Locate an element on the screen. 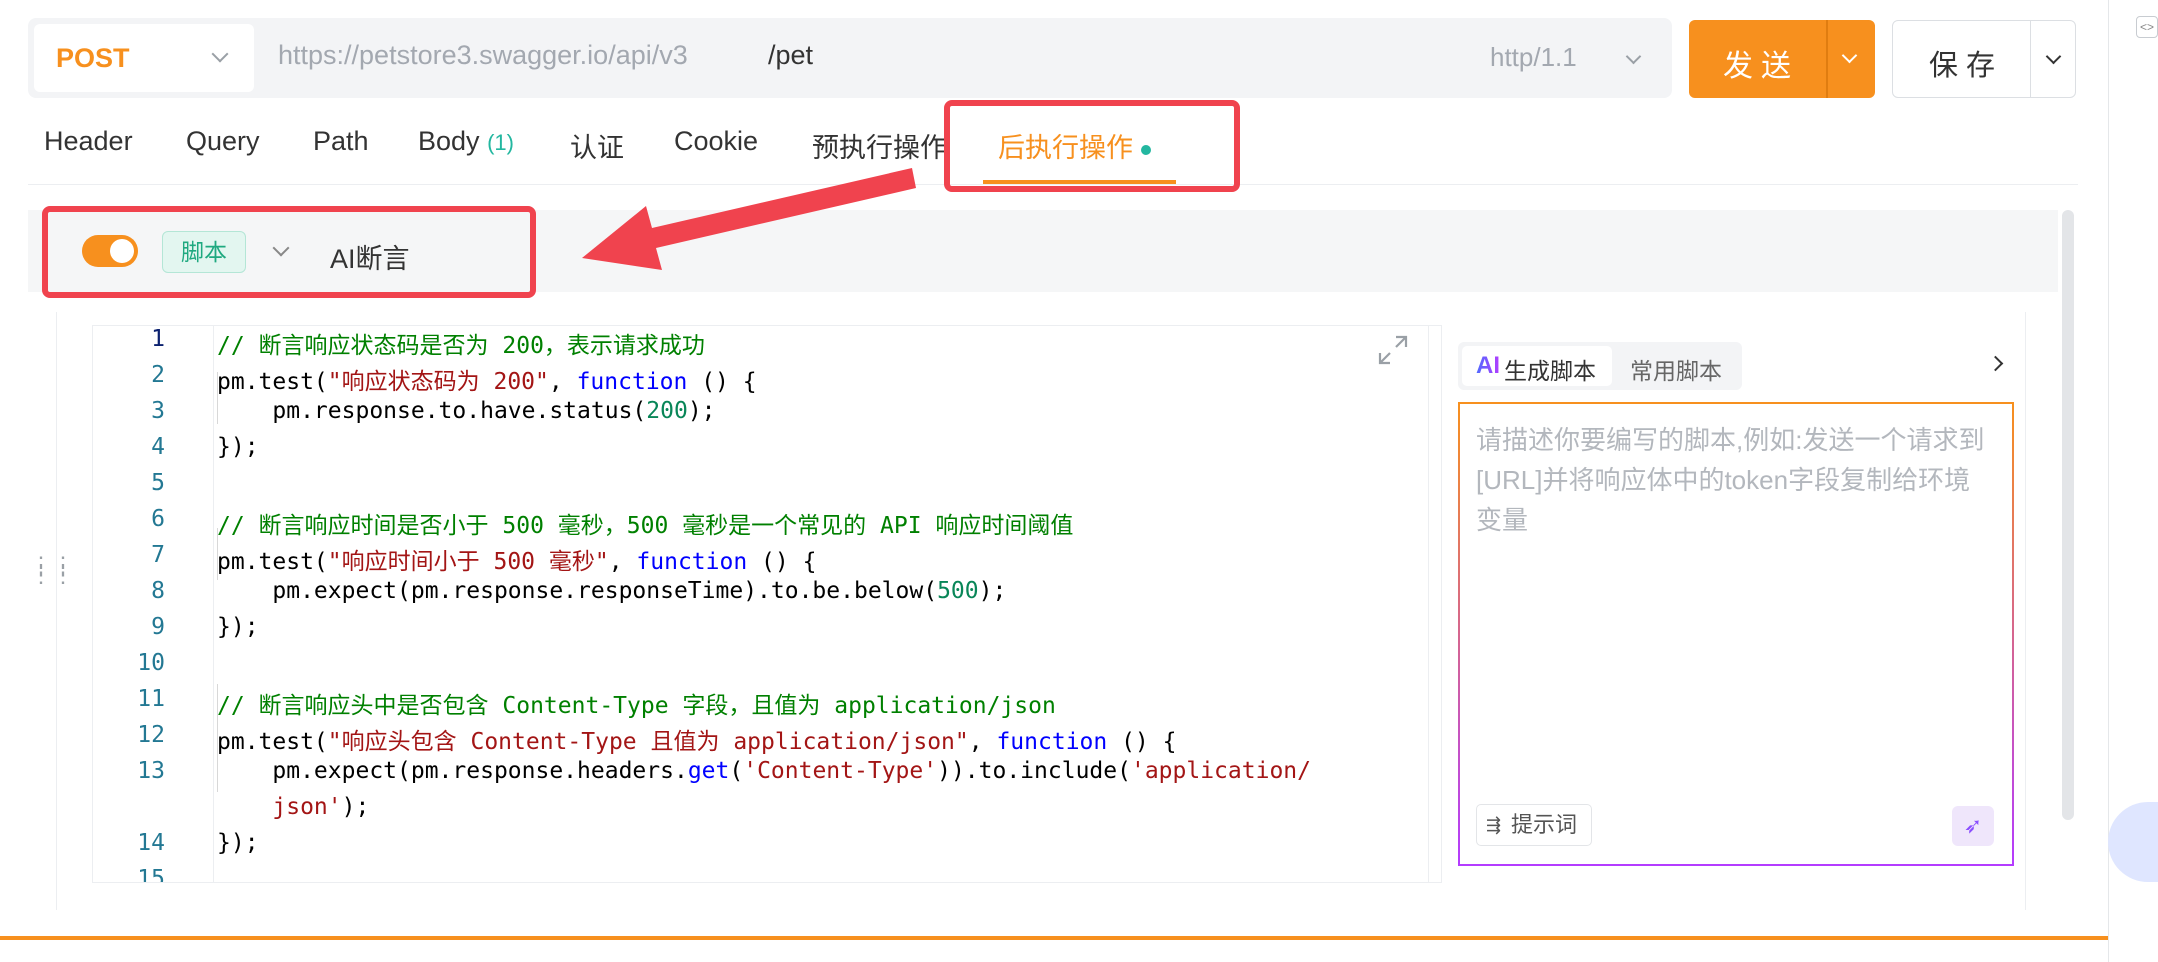  highlight-post-response-tab is located at coordinates (1092, 146).